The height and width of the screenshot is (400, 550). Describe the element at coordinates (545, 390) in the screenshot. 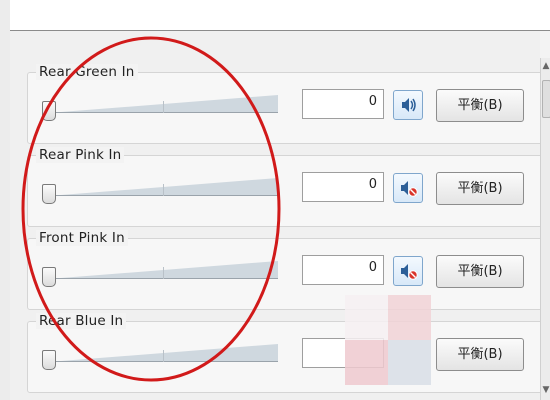

I see `scroll-down-arrow-icon: ▼` at that location.